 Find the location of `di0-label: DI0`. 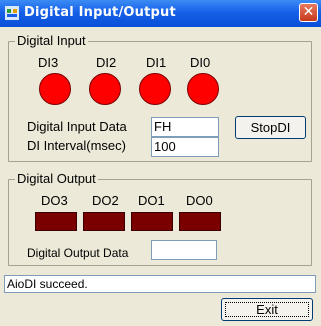

di0-label: DI0 is located at coordinates (200, 62).